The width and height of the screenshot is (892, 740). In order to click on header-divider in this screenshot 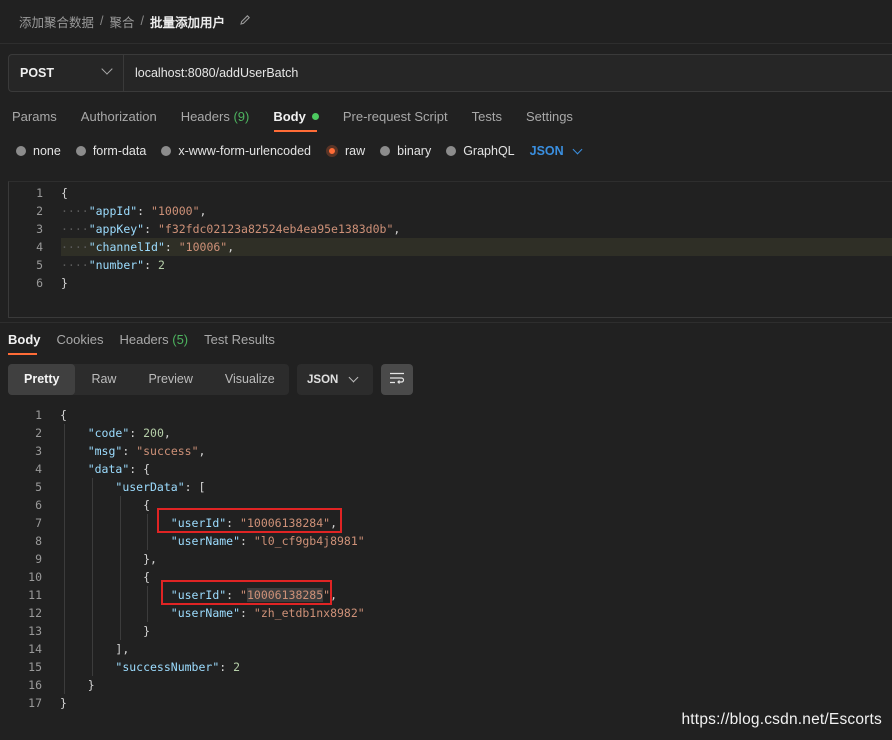, I will do `click(446, 43)`.